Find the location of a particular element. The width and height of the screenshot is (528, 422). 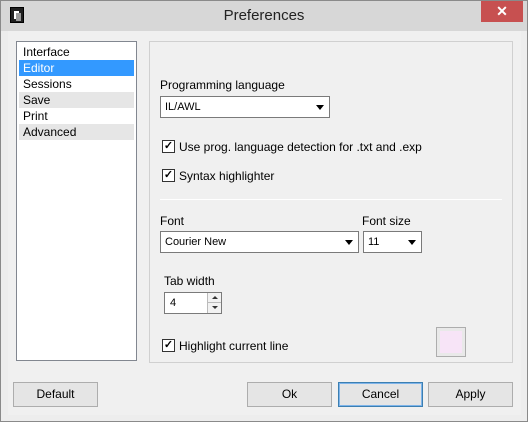

category-item-interface: Interface is located at coordinates (76, 52).